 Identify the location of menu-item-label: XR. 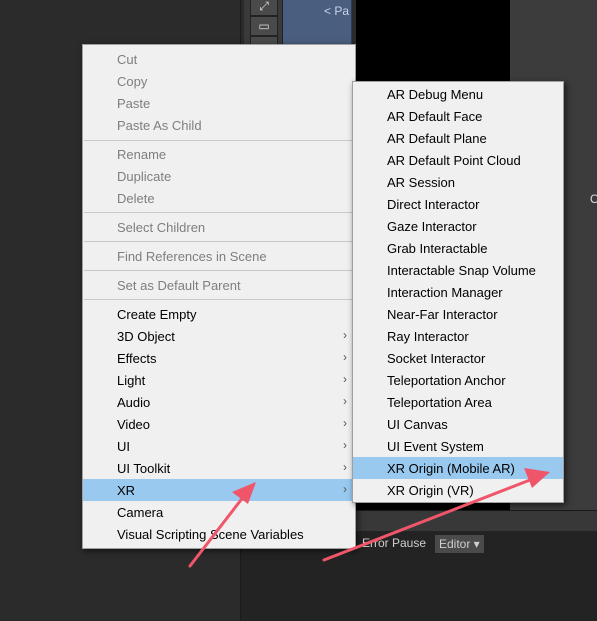
(126, 490).